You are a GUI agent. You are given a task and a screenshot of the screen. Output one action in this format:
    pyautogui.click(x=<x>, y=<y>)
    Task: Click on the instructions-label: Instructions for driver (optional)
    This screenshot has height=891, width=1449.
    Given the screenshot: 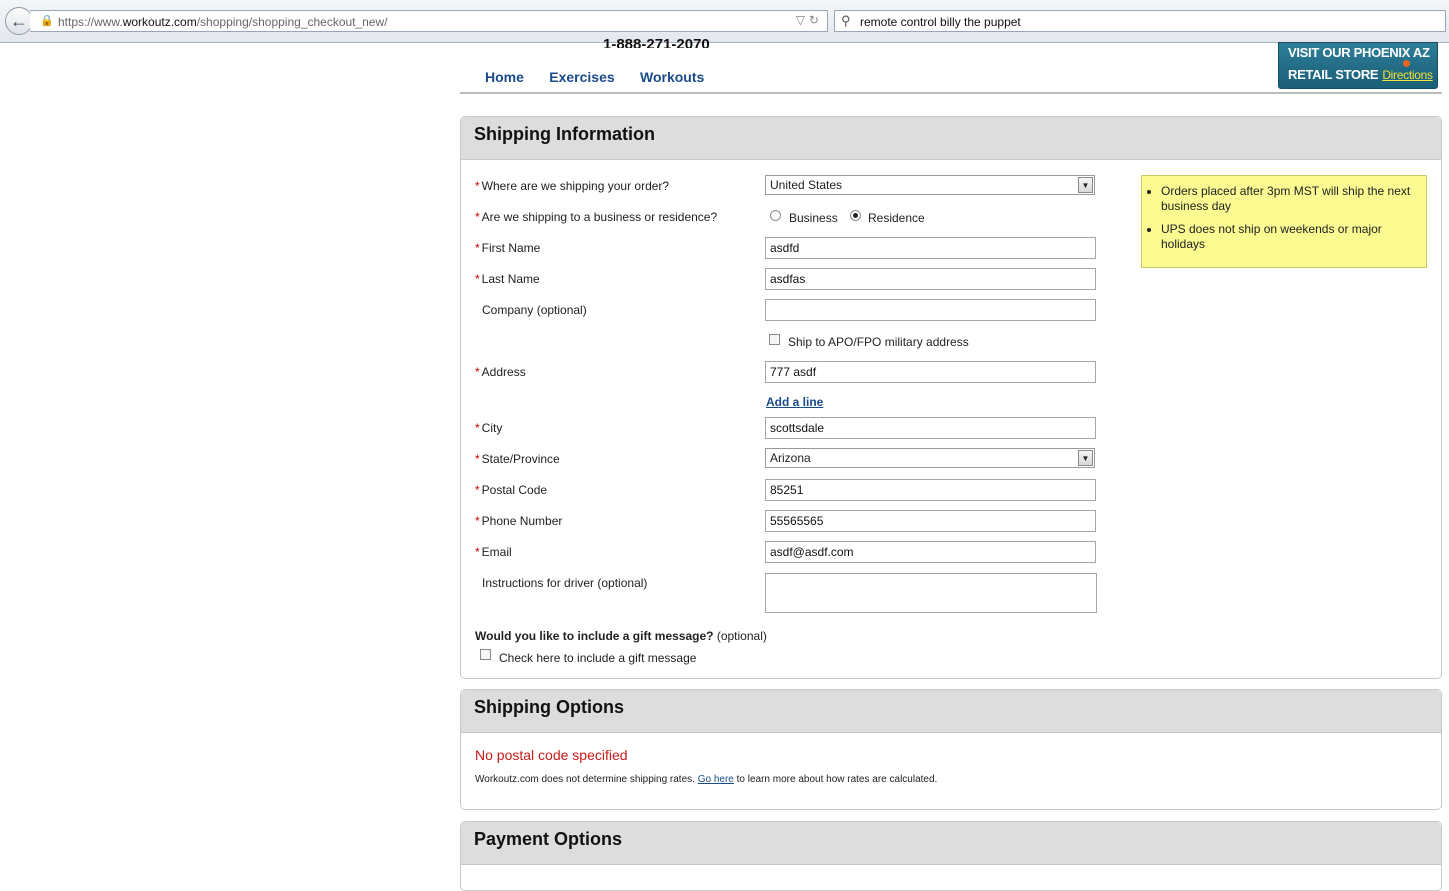 What is the action you would take?
    pyautogui.click(x=565, y=583)
    